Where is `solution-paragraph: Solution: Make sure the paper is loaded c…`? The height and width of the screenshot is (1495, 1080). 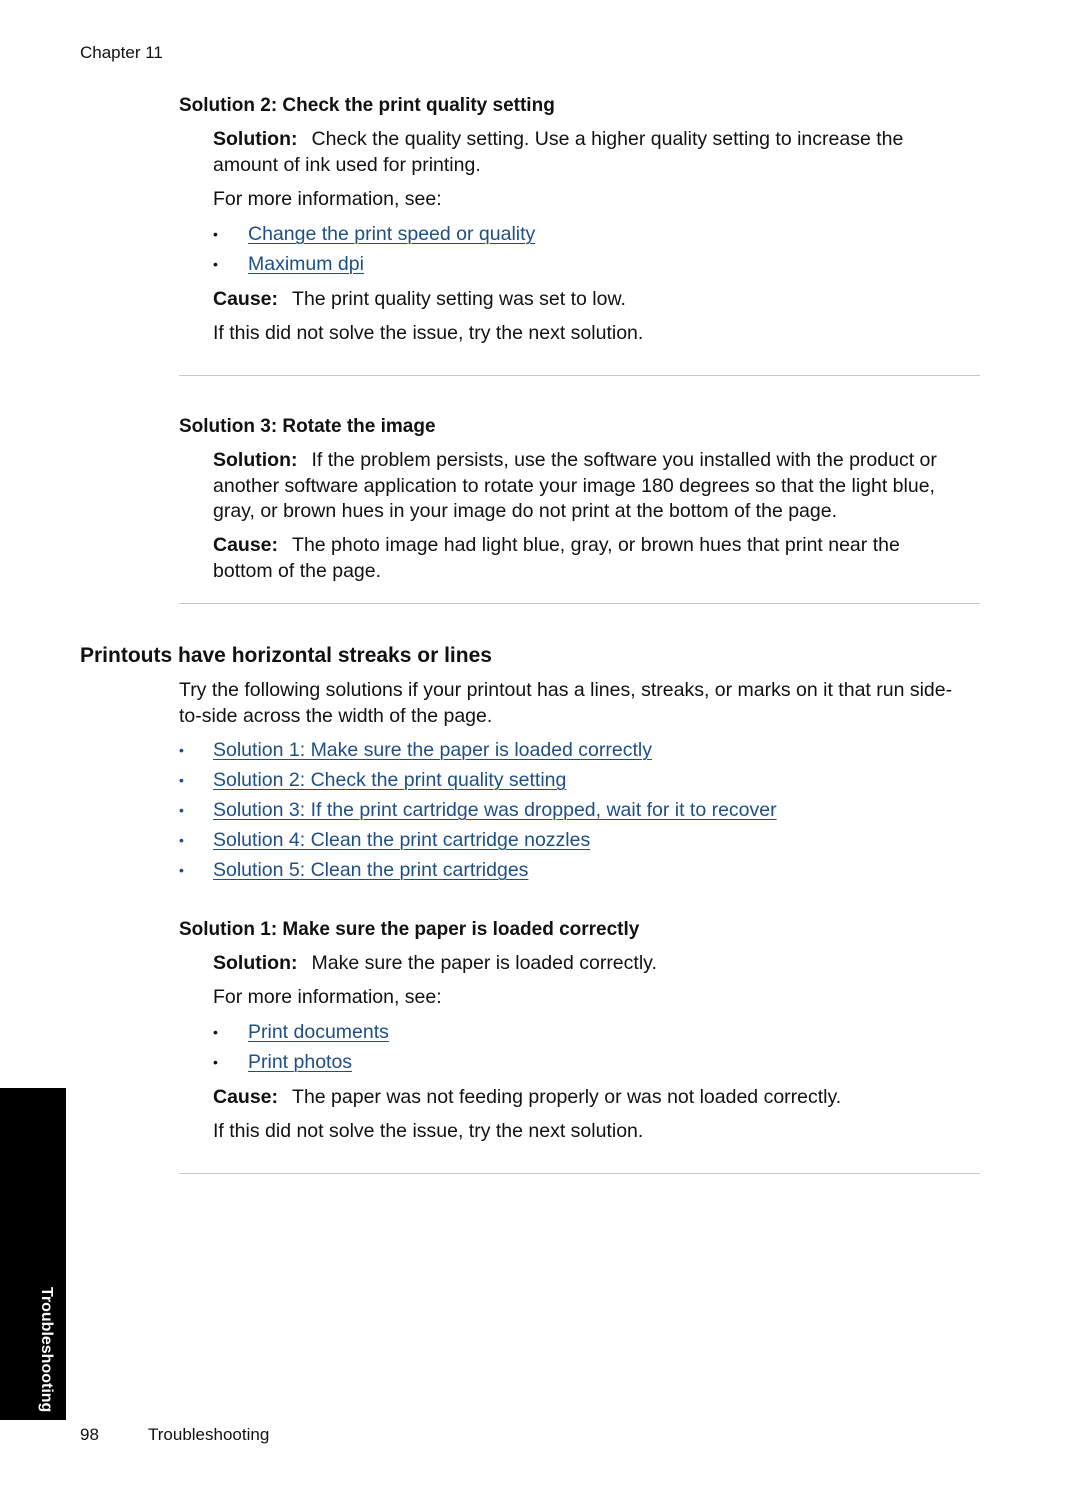
solution-paragraph: Solution: Make sure the paper is loaded c… is located at coordinates (435, 964).